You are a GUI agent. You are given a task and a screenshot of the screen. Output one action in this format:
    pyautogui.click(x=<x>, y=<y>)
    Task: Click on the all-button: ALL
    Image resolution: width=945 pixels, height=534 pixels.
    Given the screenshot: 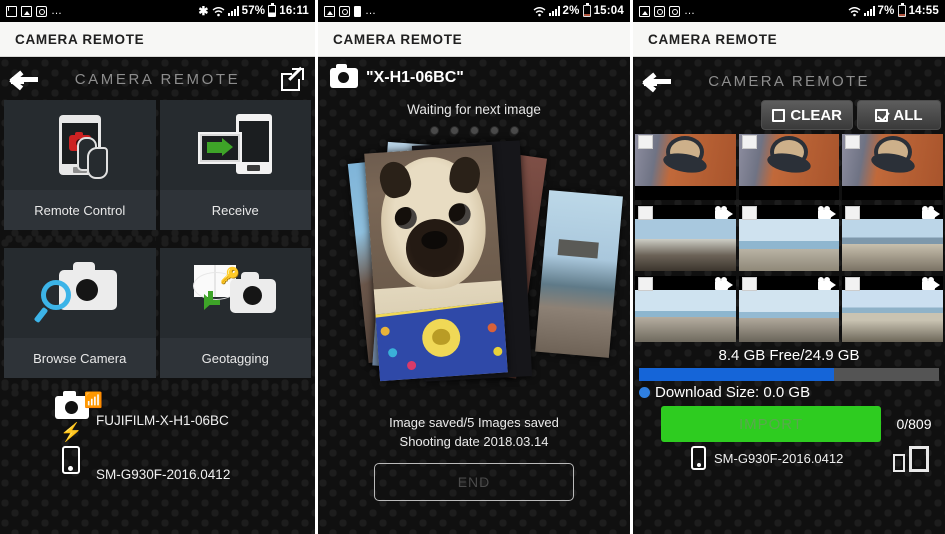 What is the action you would take?
    pyautogui.click(x=899, y=115)
    